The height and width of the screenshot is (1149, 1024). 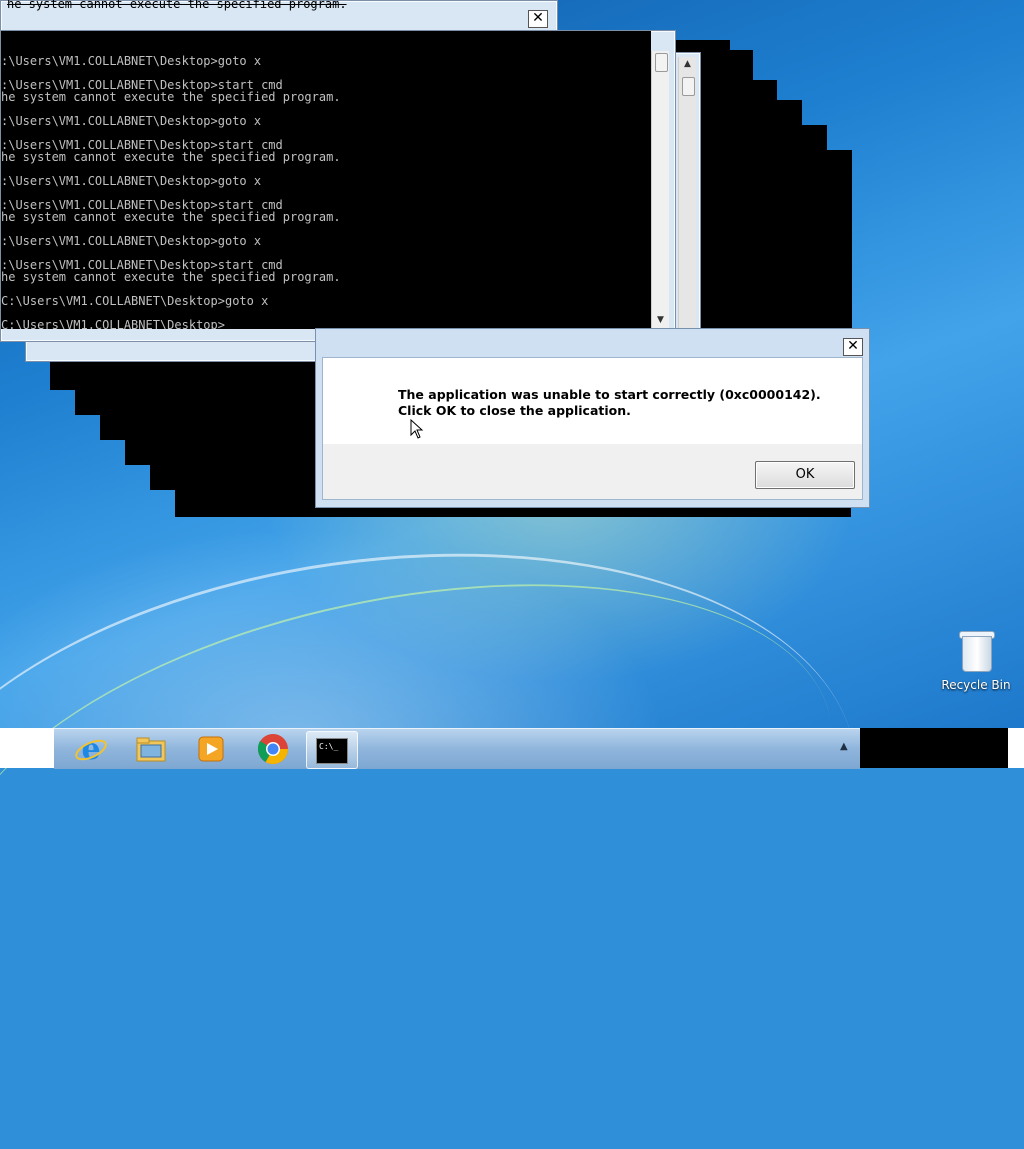 I want to click on scroll-down-icon: ▼, so click(x=660, y=320).